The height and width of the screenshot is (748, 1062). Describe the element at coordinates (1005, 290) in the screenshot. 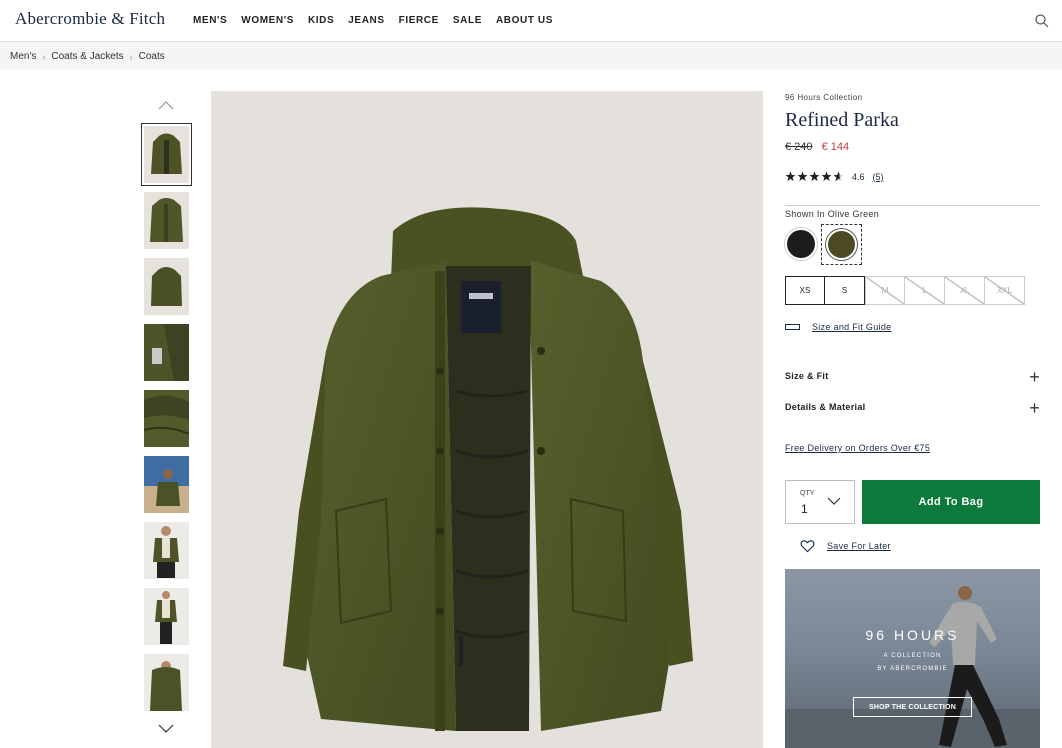

I see `size-xxl: XXL` at that location.